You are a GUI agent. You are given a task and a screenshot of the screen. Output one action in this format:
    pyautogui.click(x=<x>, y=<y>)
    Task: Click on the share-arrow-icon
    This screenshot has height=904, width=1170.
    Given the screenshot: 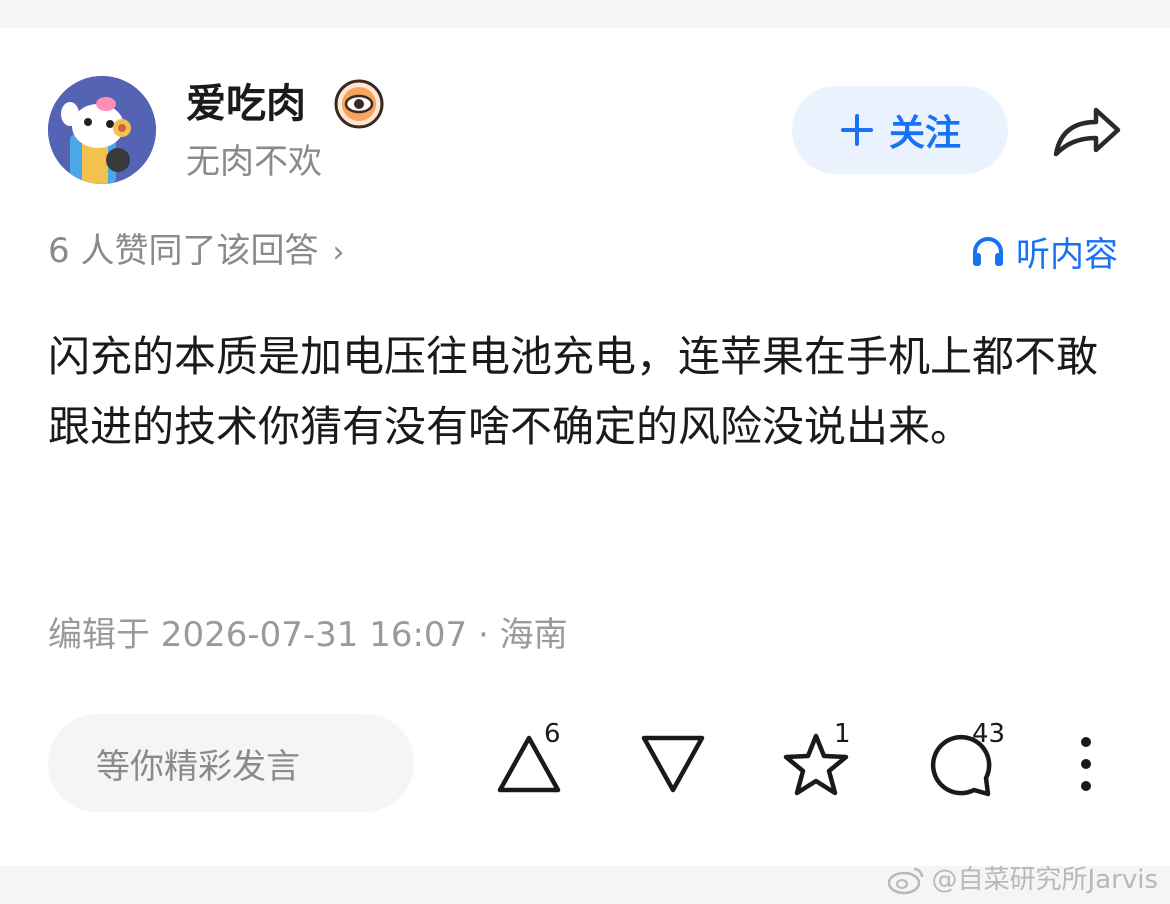 What is the action you would take?
    pyautogui.click(x=1087, y=131)
    